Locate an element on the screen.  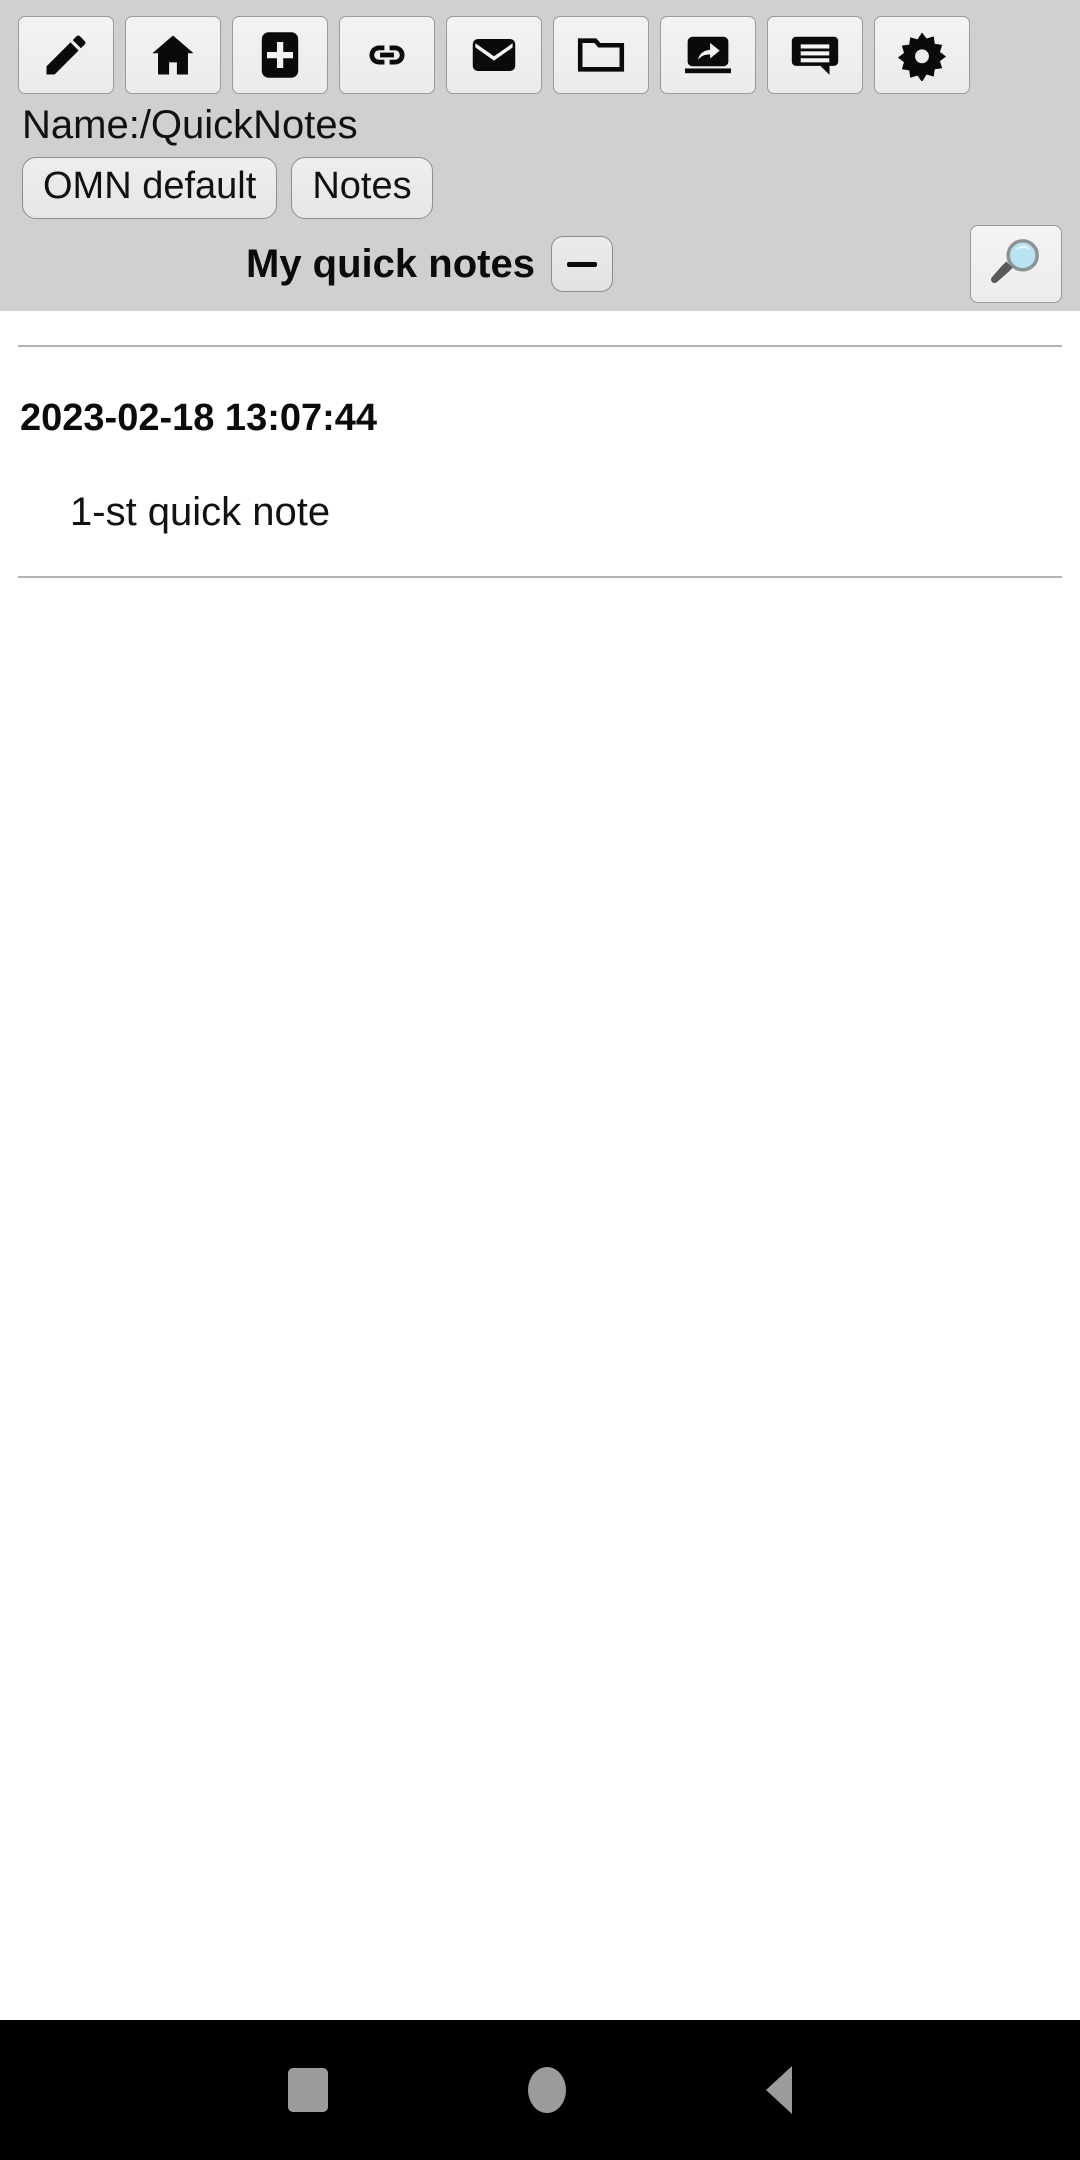
path-label: Name:/QuickNotes is located at coordinates (190, 125).